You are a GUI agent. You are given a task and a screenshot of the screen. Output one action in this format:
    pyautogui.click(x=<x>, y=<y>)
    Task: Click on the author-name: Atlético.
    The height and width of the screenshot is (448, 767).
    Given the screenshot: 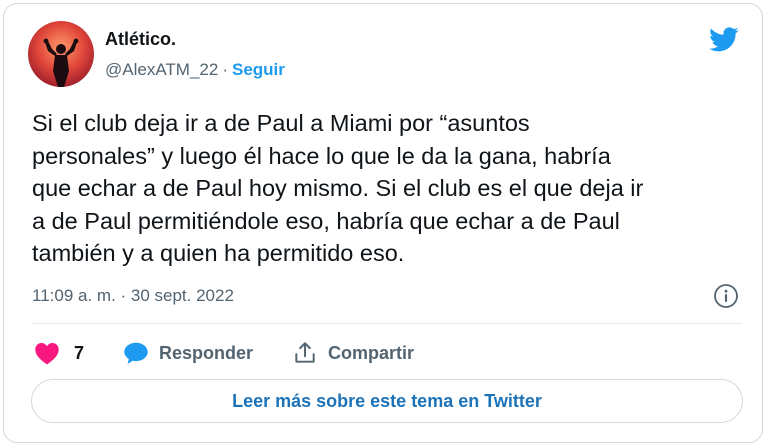 What is the action you would take?
    pyautogui.click(x=140, y=39)
    